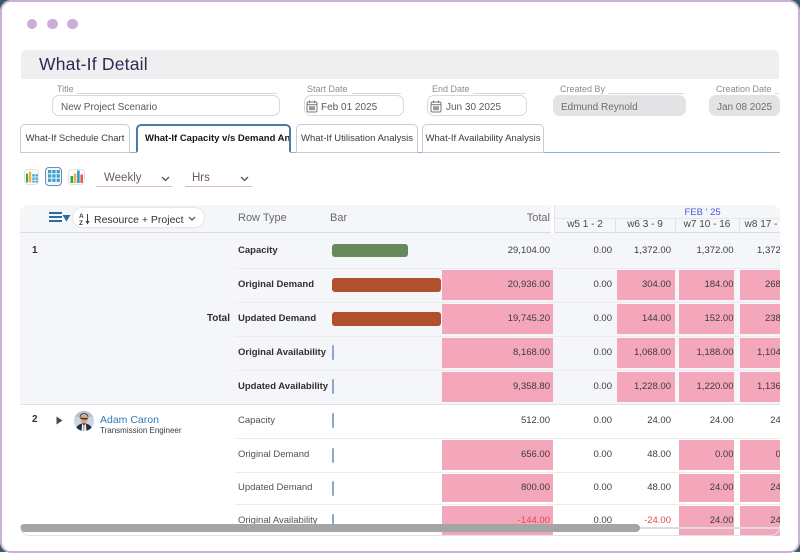 Image resolution: width=800 pixels, height=554 pixels. What do you see at coordinates (81, 222) in the screenshot?
I see `svg-text: Z` at bounding box center [81, 222].